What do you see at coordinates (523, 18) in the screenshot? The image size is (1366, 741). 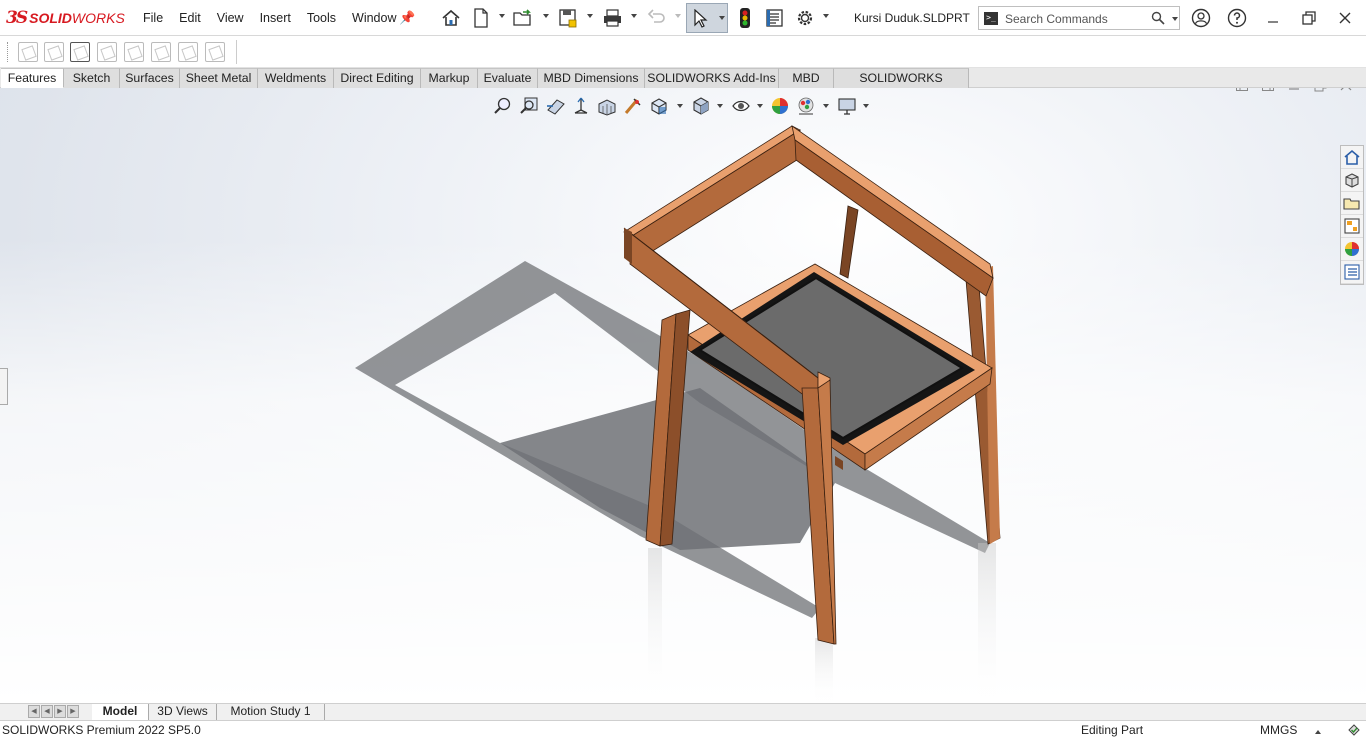 I see `open-document-icon` at bounding box center [523, 18].